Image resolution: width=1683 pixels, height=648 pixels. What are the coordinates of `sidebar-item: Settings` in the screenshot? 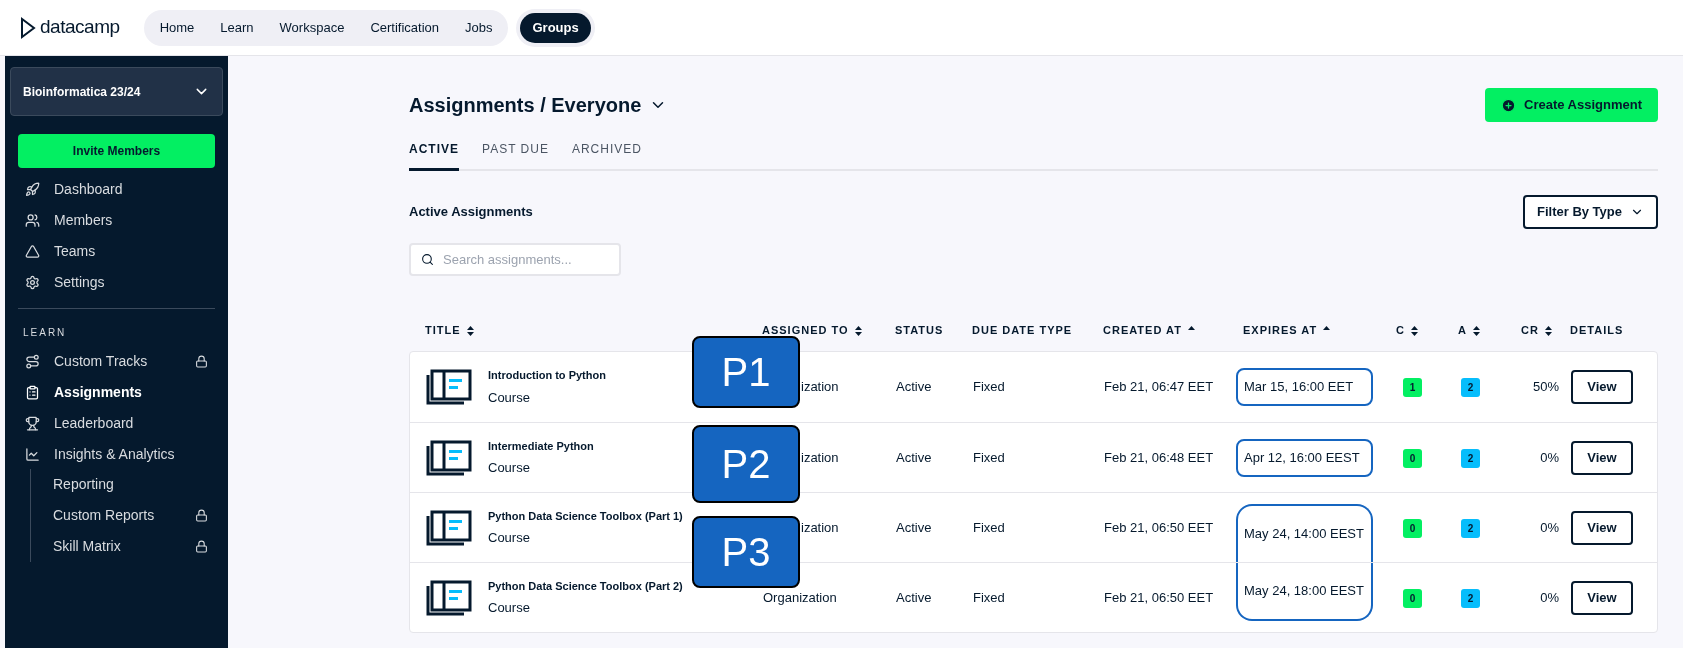 It's located at (116, 282).